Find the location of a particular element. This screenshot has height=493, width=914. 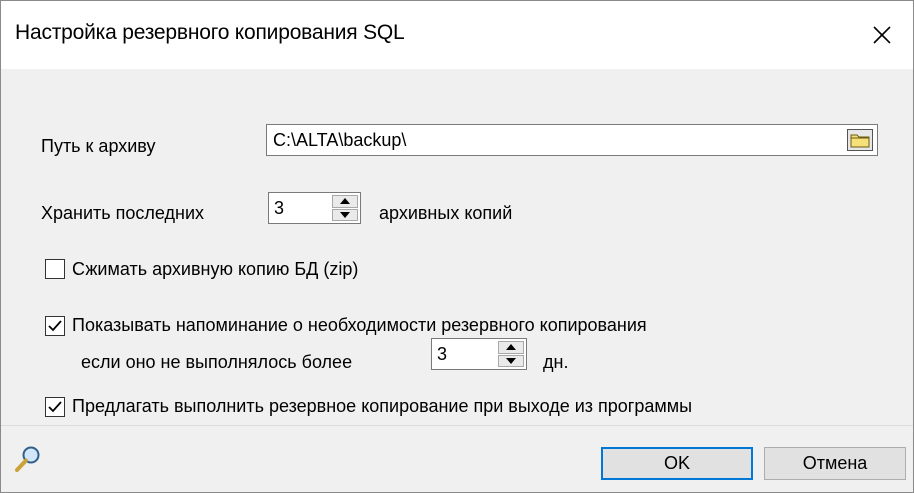

keep-count-arrows is located at coordinates (345, 208).